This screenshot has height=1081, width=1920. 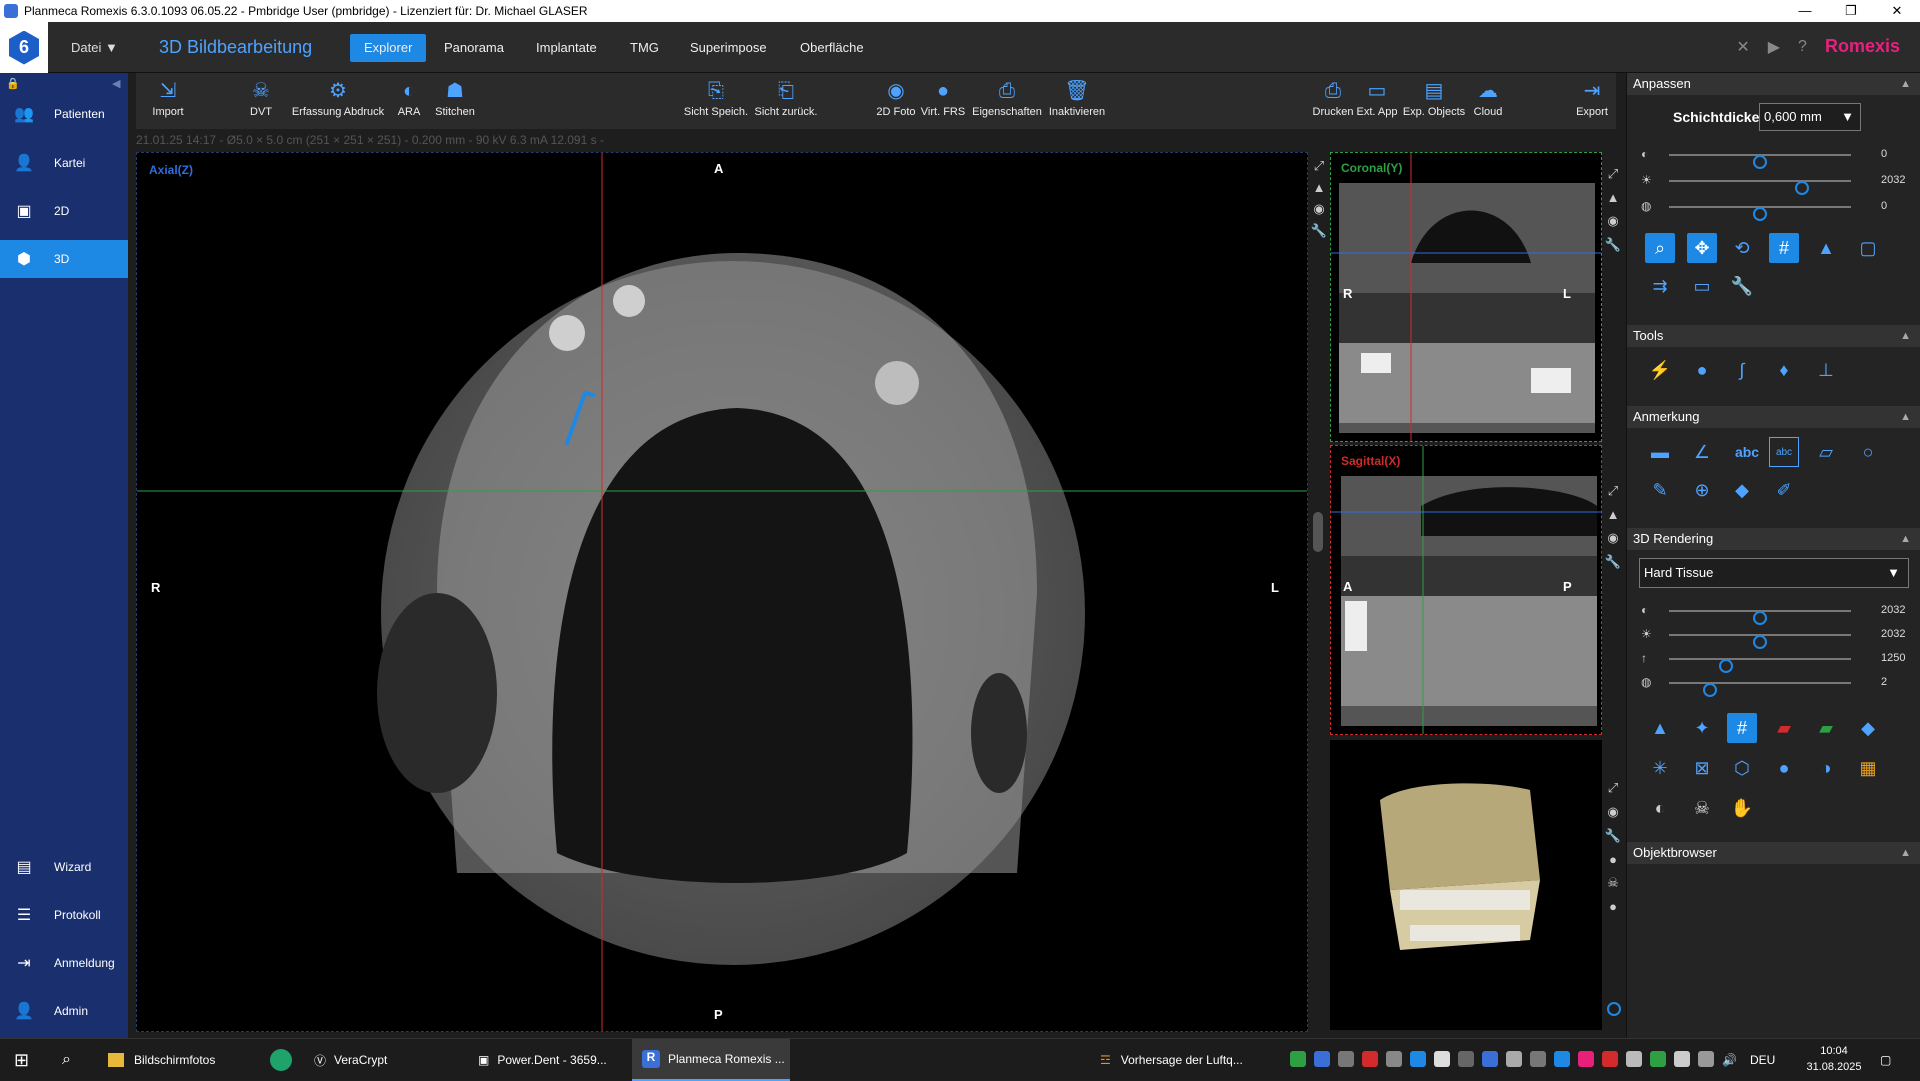 I want to click on help-icon: ?, so click(x=1802, y=47).